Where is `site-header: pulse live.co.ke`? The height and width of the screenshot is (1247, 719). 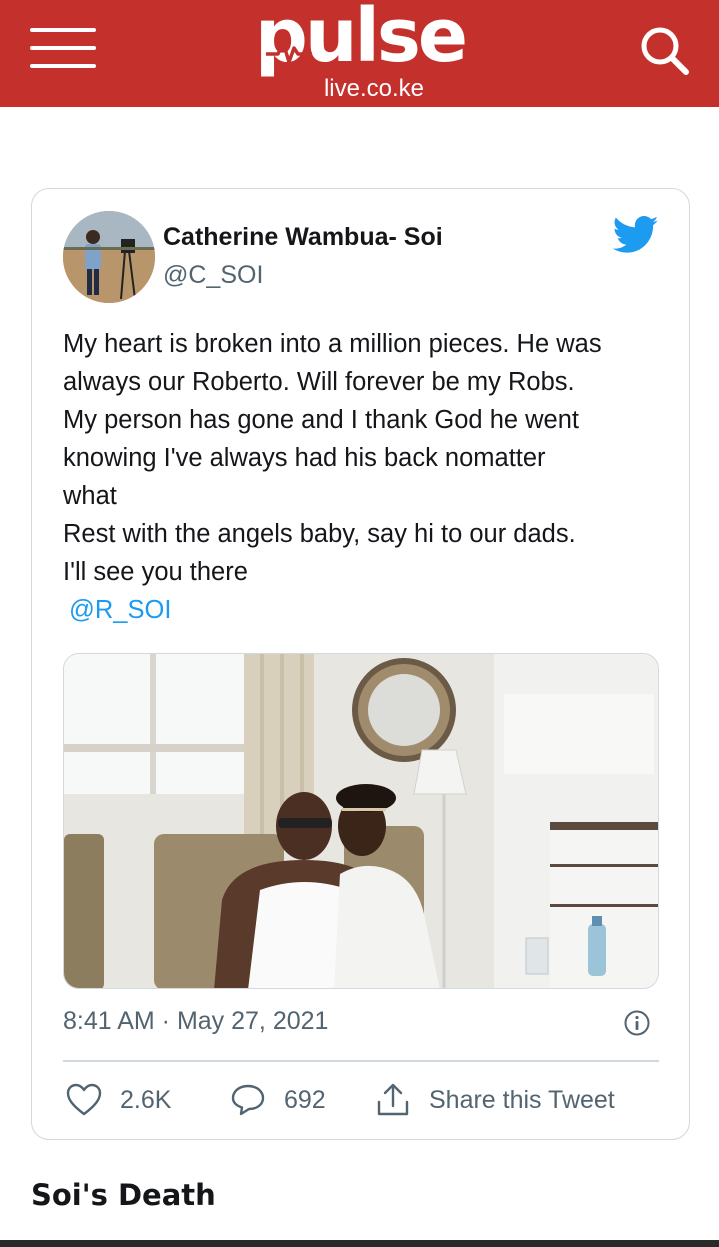 site-header: pulse live.co.ke is located at coordinates (359, 53).